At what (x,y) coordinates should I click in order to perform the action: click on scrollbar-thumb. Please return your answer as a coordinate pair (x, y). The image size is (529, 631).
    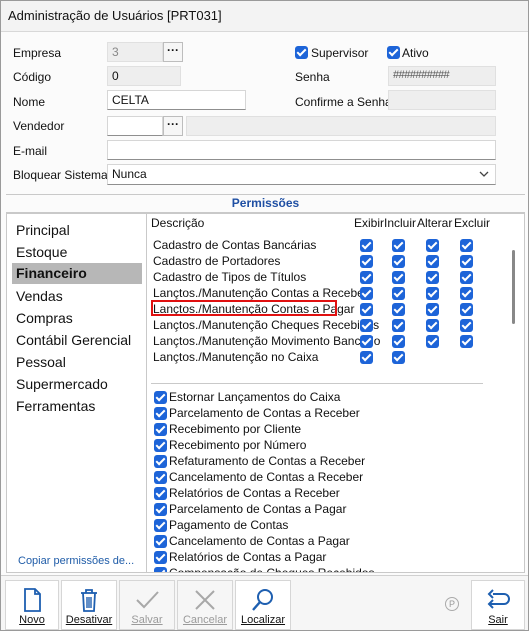
    Looking at the image, I should click on (513, 287).